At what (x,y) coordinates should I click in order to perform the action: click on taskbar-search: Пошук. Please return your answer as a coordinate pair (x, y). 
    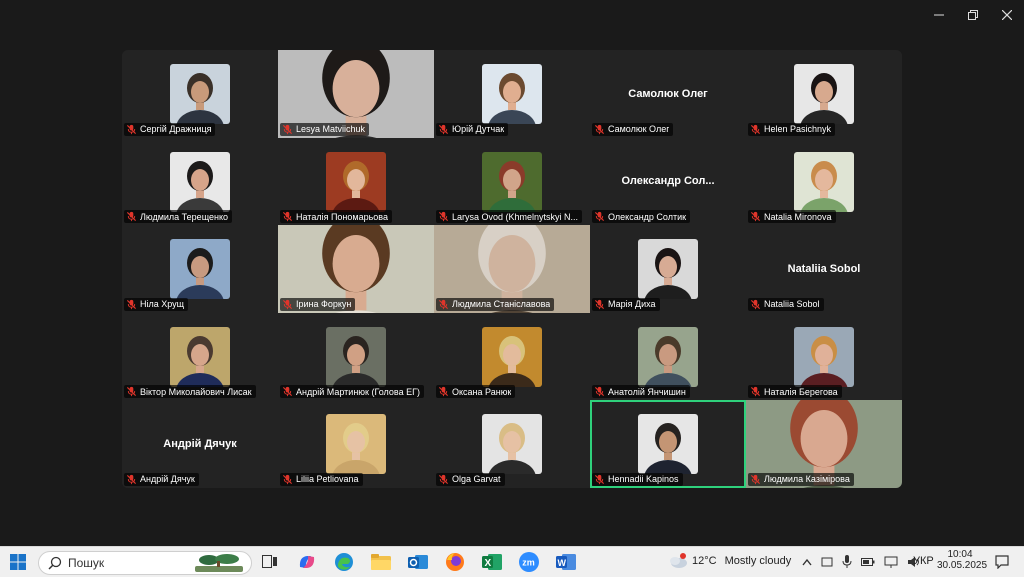
    Looking at the image, I should click on (145, 563).